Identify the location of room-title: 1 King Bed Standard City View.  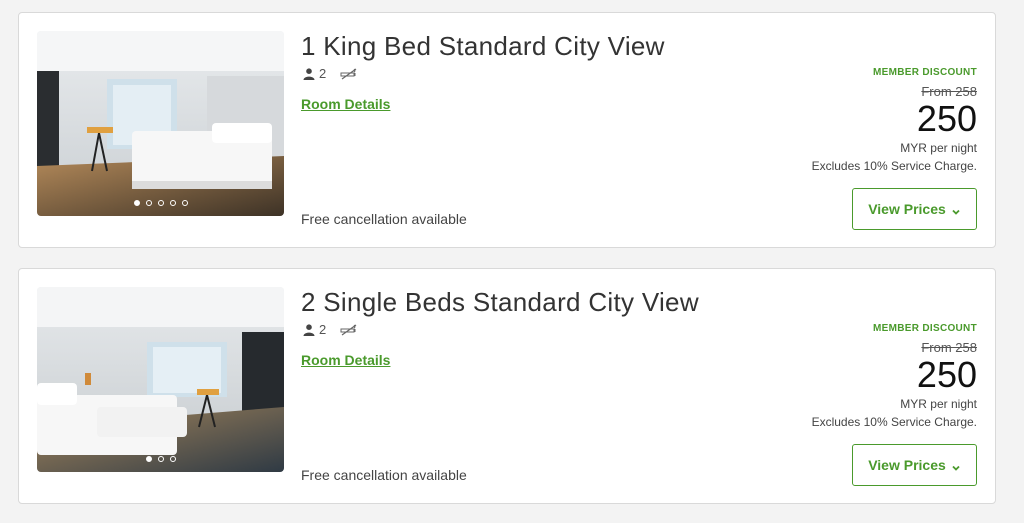
(483, 46).